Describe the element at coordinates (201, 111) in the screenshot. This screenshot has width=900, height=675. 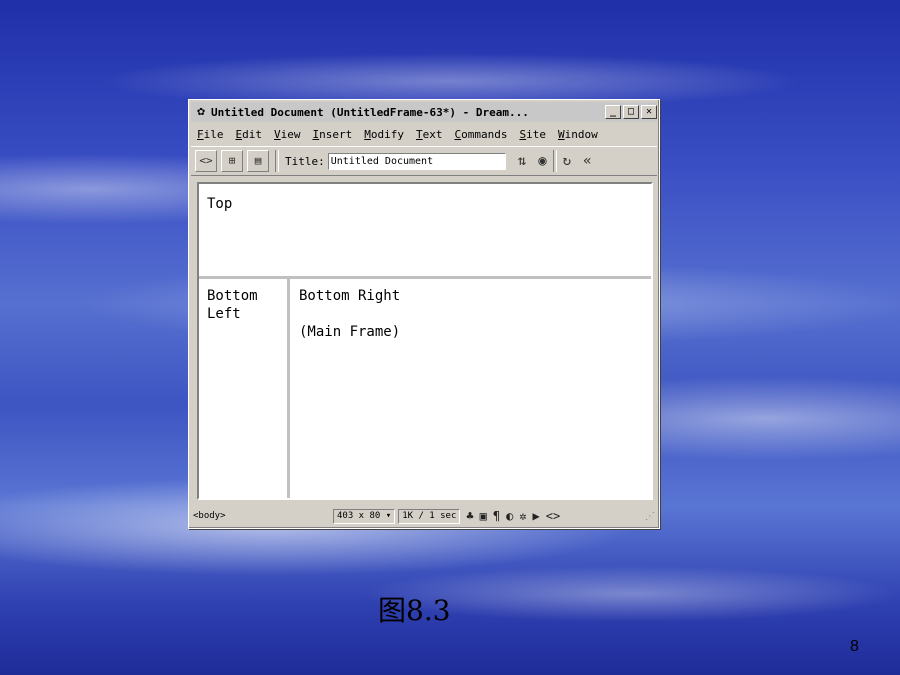
I see `dreamweaver-icon: ✿` at that location.